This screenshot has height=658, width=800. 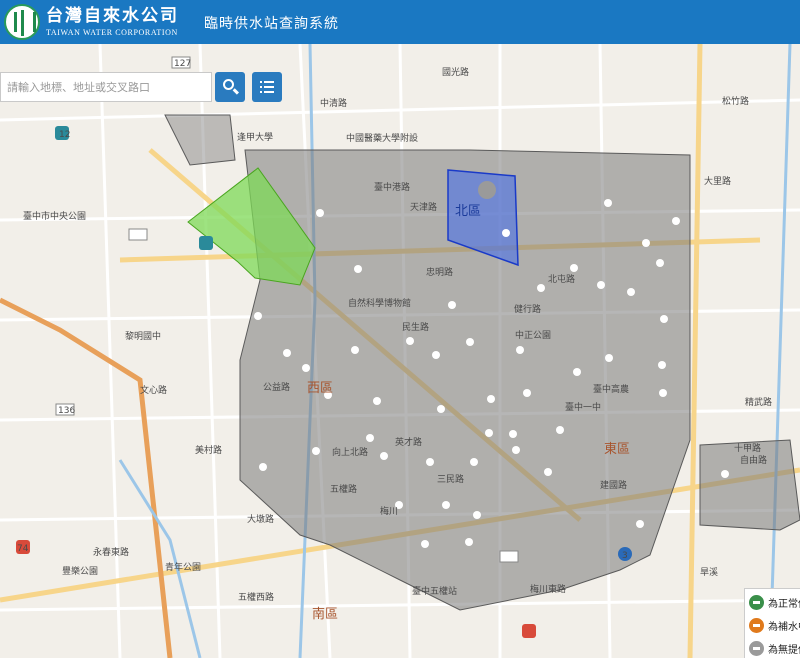 What do you see at coordinates (455, 72) in the screenshot?
I see `road-label: 國光路` at bounding box center [455, 72].